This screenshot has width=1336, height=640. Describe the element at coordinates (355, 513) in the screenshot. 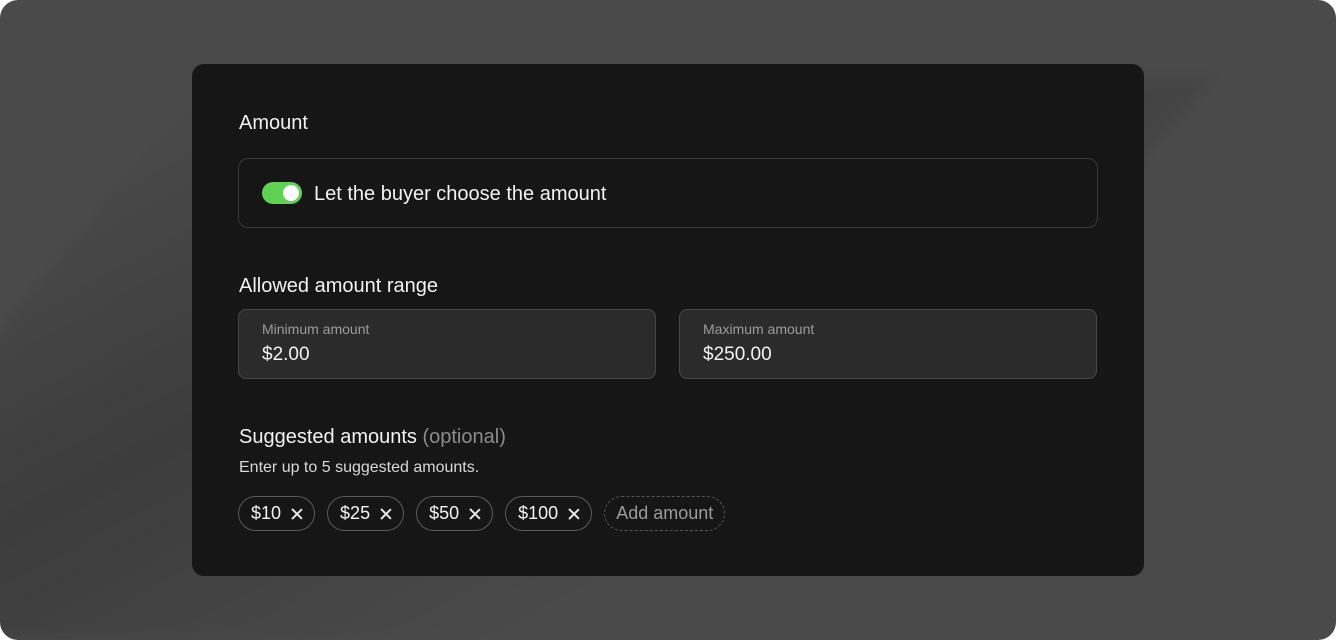

I see `amount-chip-label: $25` at that location.